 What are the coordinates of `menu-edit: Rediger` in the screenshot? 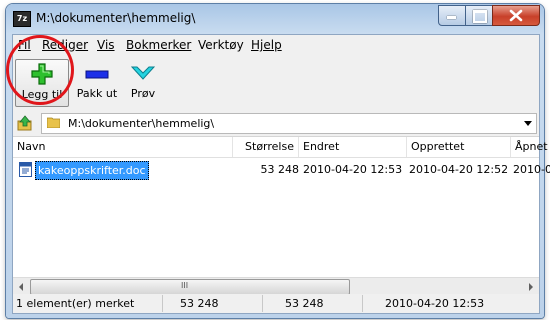 It's located at (65, 45).